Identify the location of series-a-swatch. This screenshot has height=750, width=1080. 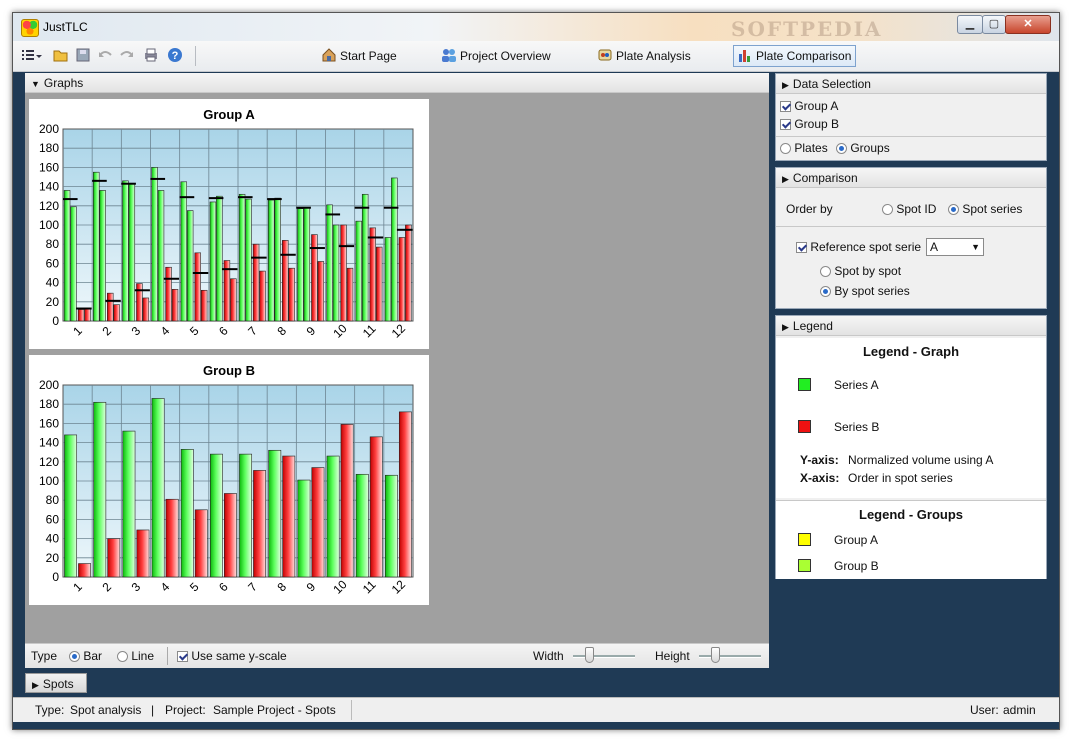
(804, 384).